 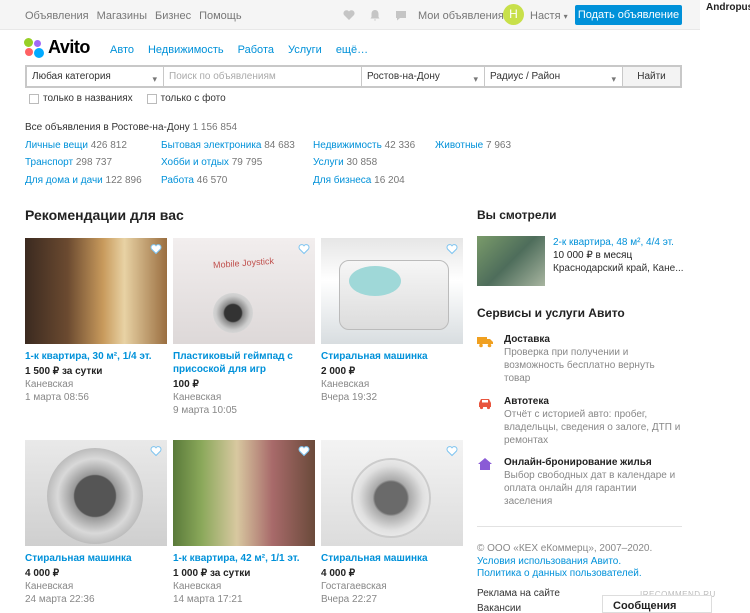 What do you see at coordinates (194, 180) in the screenshot?
I see `category-link: Работа 46 570` at bounding box center [194, 180].